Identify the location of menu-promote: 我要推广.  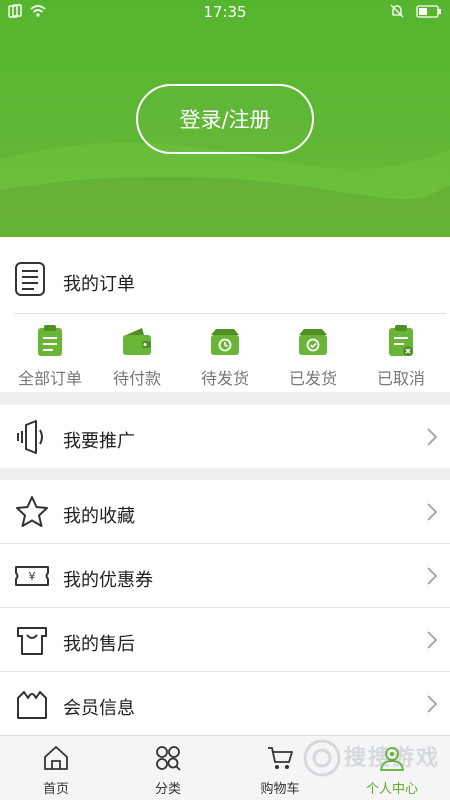
(225, 436).